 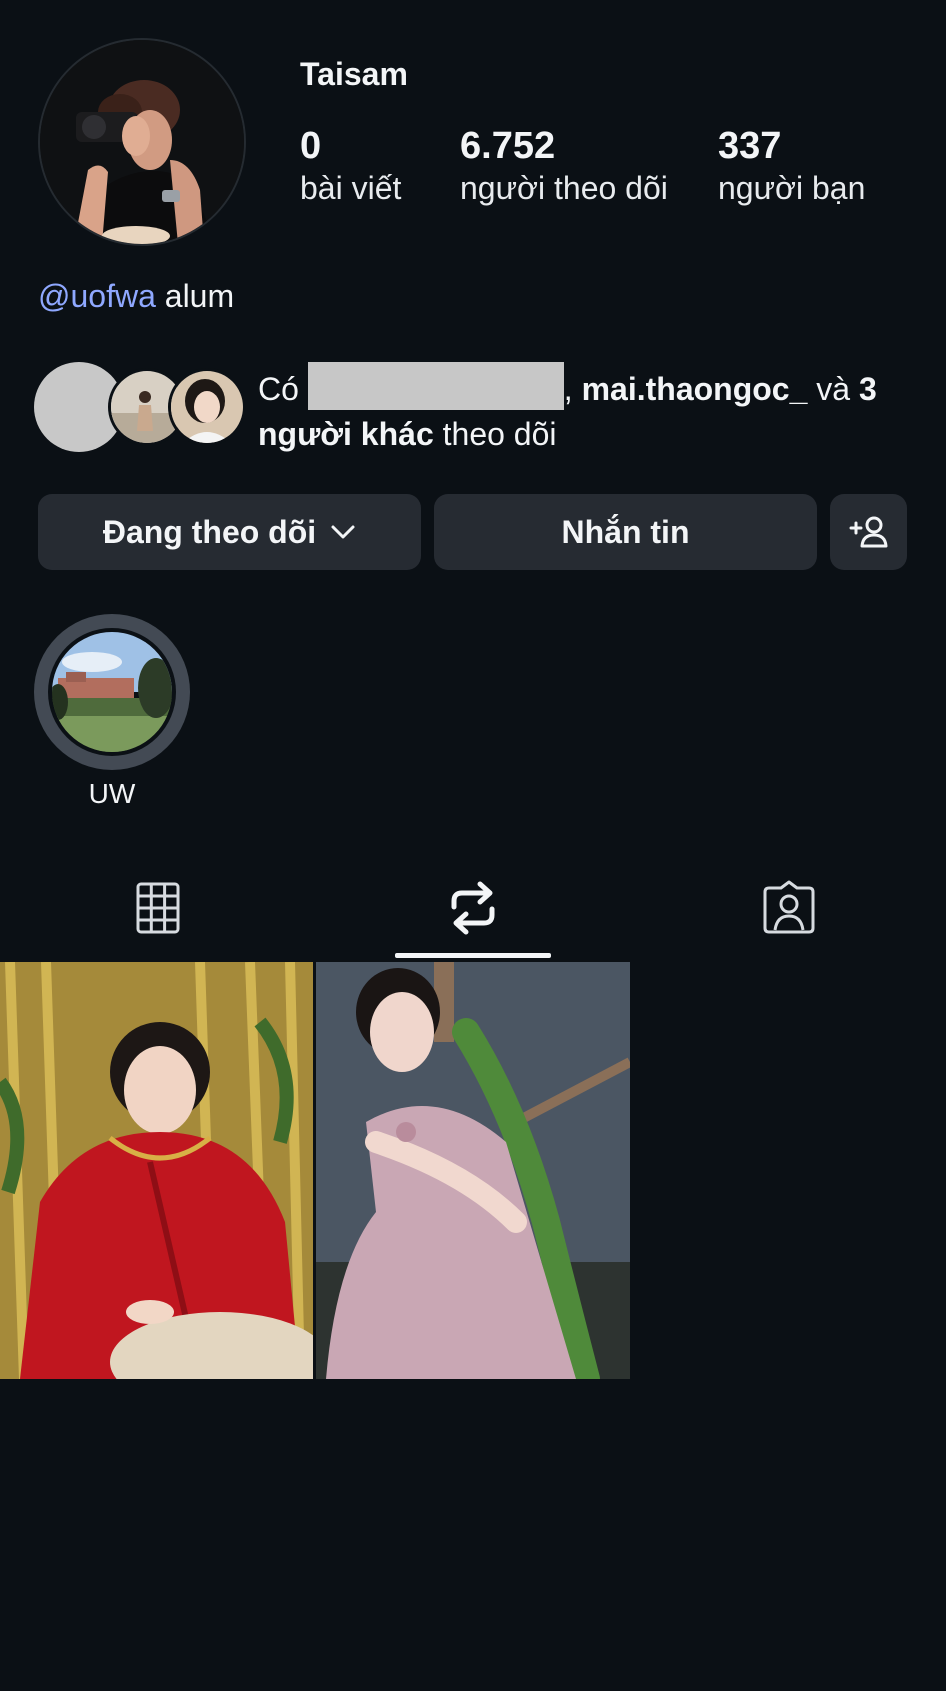 I want to click on stat-followers-value: 6.752, so click(x=508, y=146).